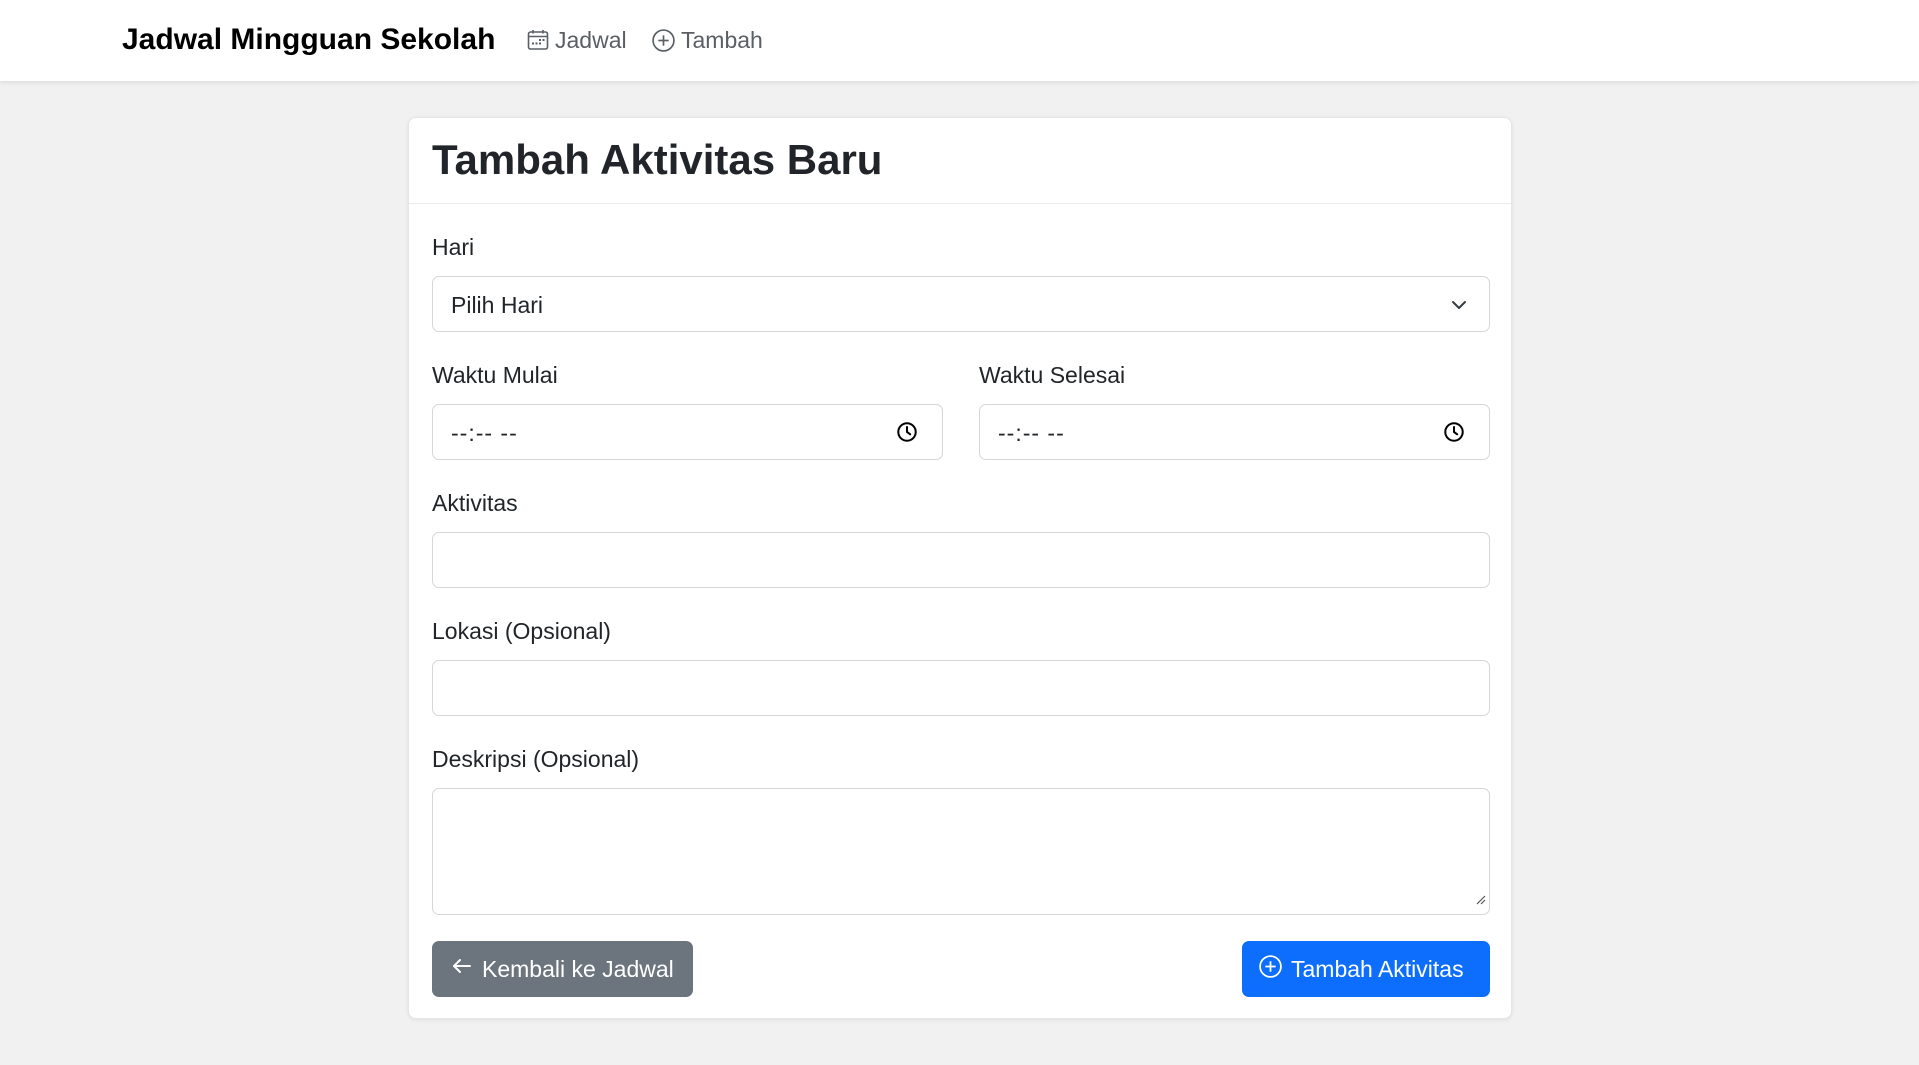 The width and height of the screenshot is (1919, 1065). I want to click on nav-link-tambah: Tambah, so click(707, 40).